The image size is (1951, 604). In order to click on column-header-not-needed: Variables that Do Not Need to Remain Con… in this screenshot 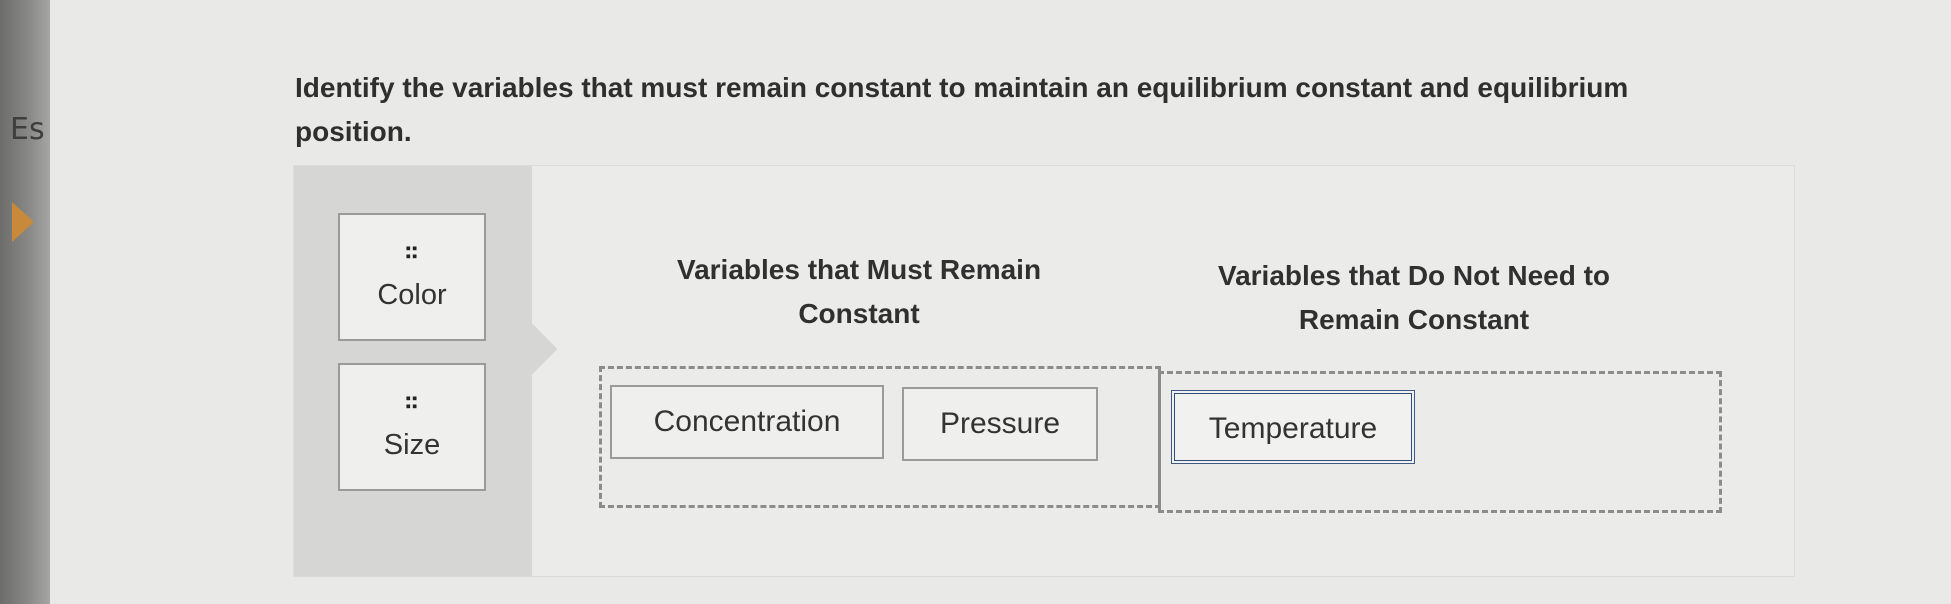, I will do `click(1414, 297)`.